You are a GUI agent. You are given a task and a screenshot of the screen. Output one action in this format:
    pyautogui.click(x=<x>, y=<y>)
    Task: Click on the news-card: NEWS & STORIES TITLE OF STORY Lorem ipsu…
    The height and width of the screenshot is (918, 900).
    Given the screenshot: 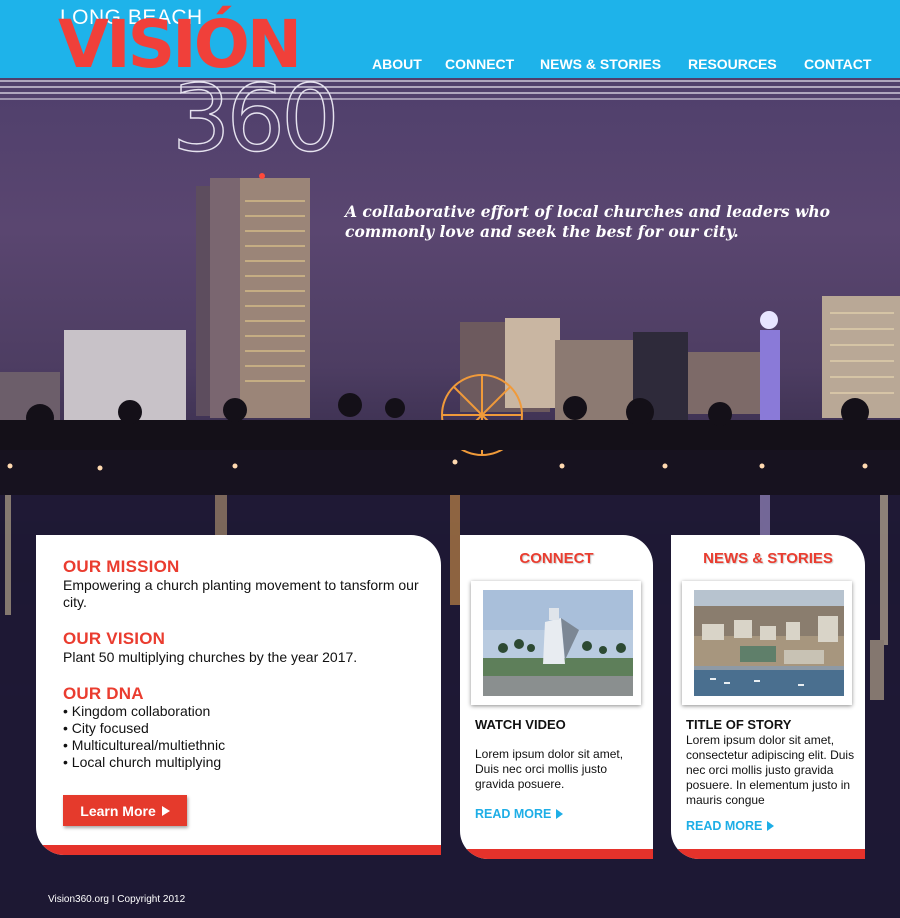 What is the action you would take?
    pyautogui.click(x=768, y=697)
    